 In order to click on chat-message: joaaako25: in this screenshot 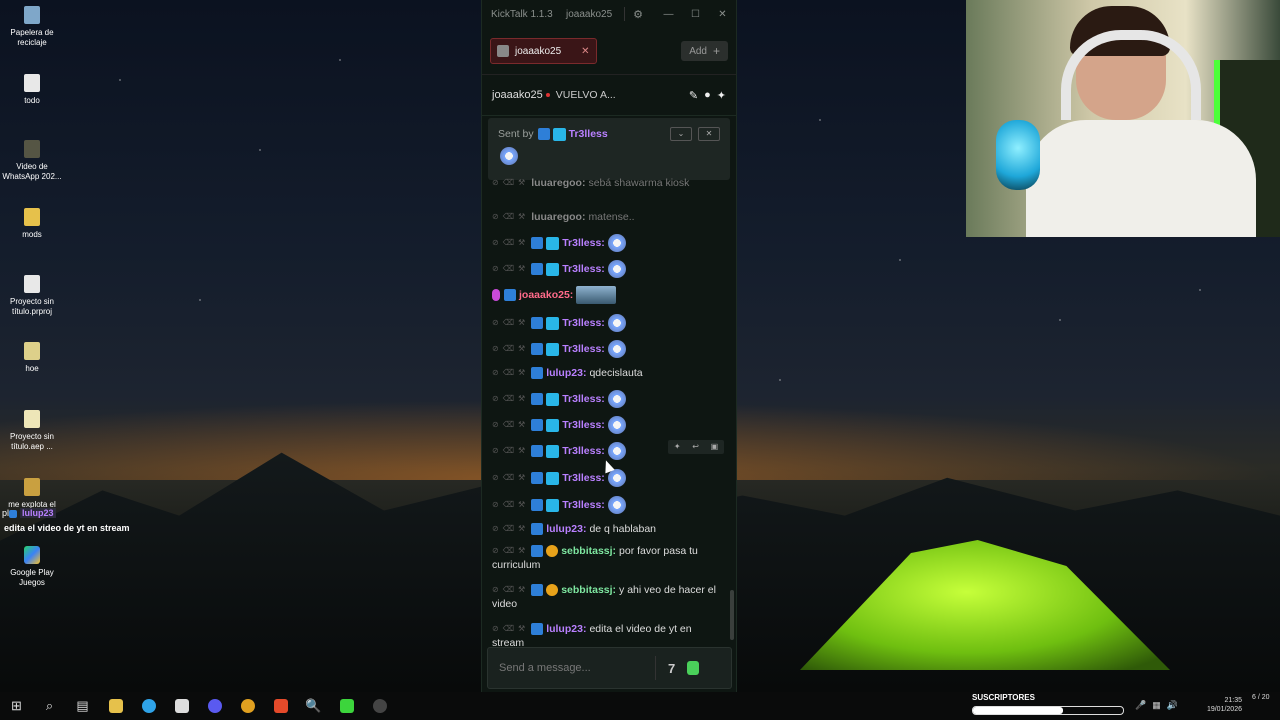, I will do `click(606, 295)`.